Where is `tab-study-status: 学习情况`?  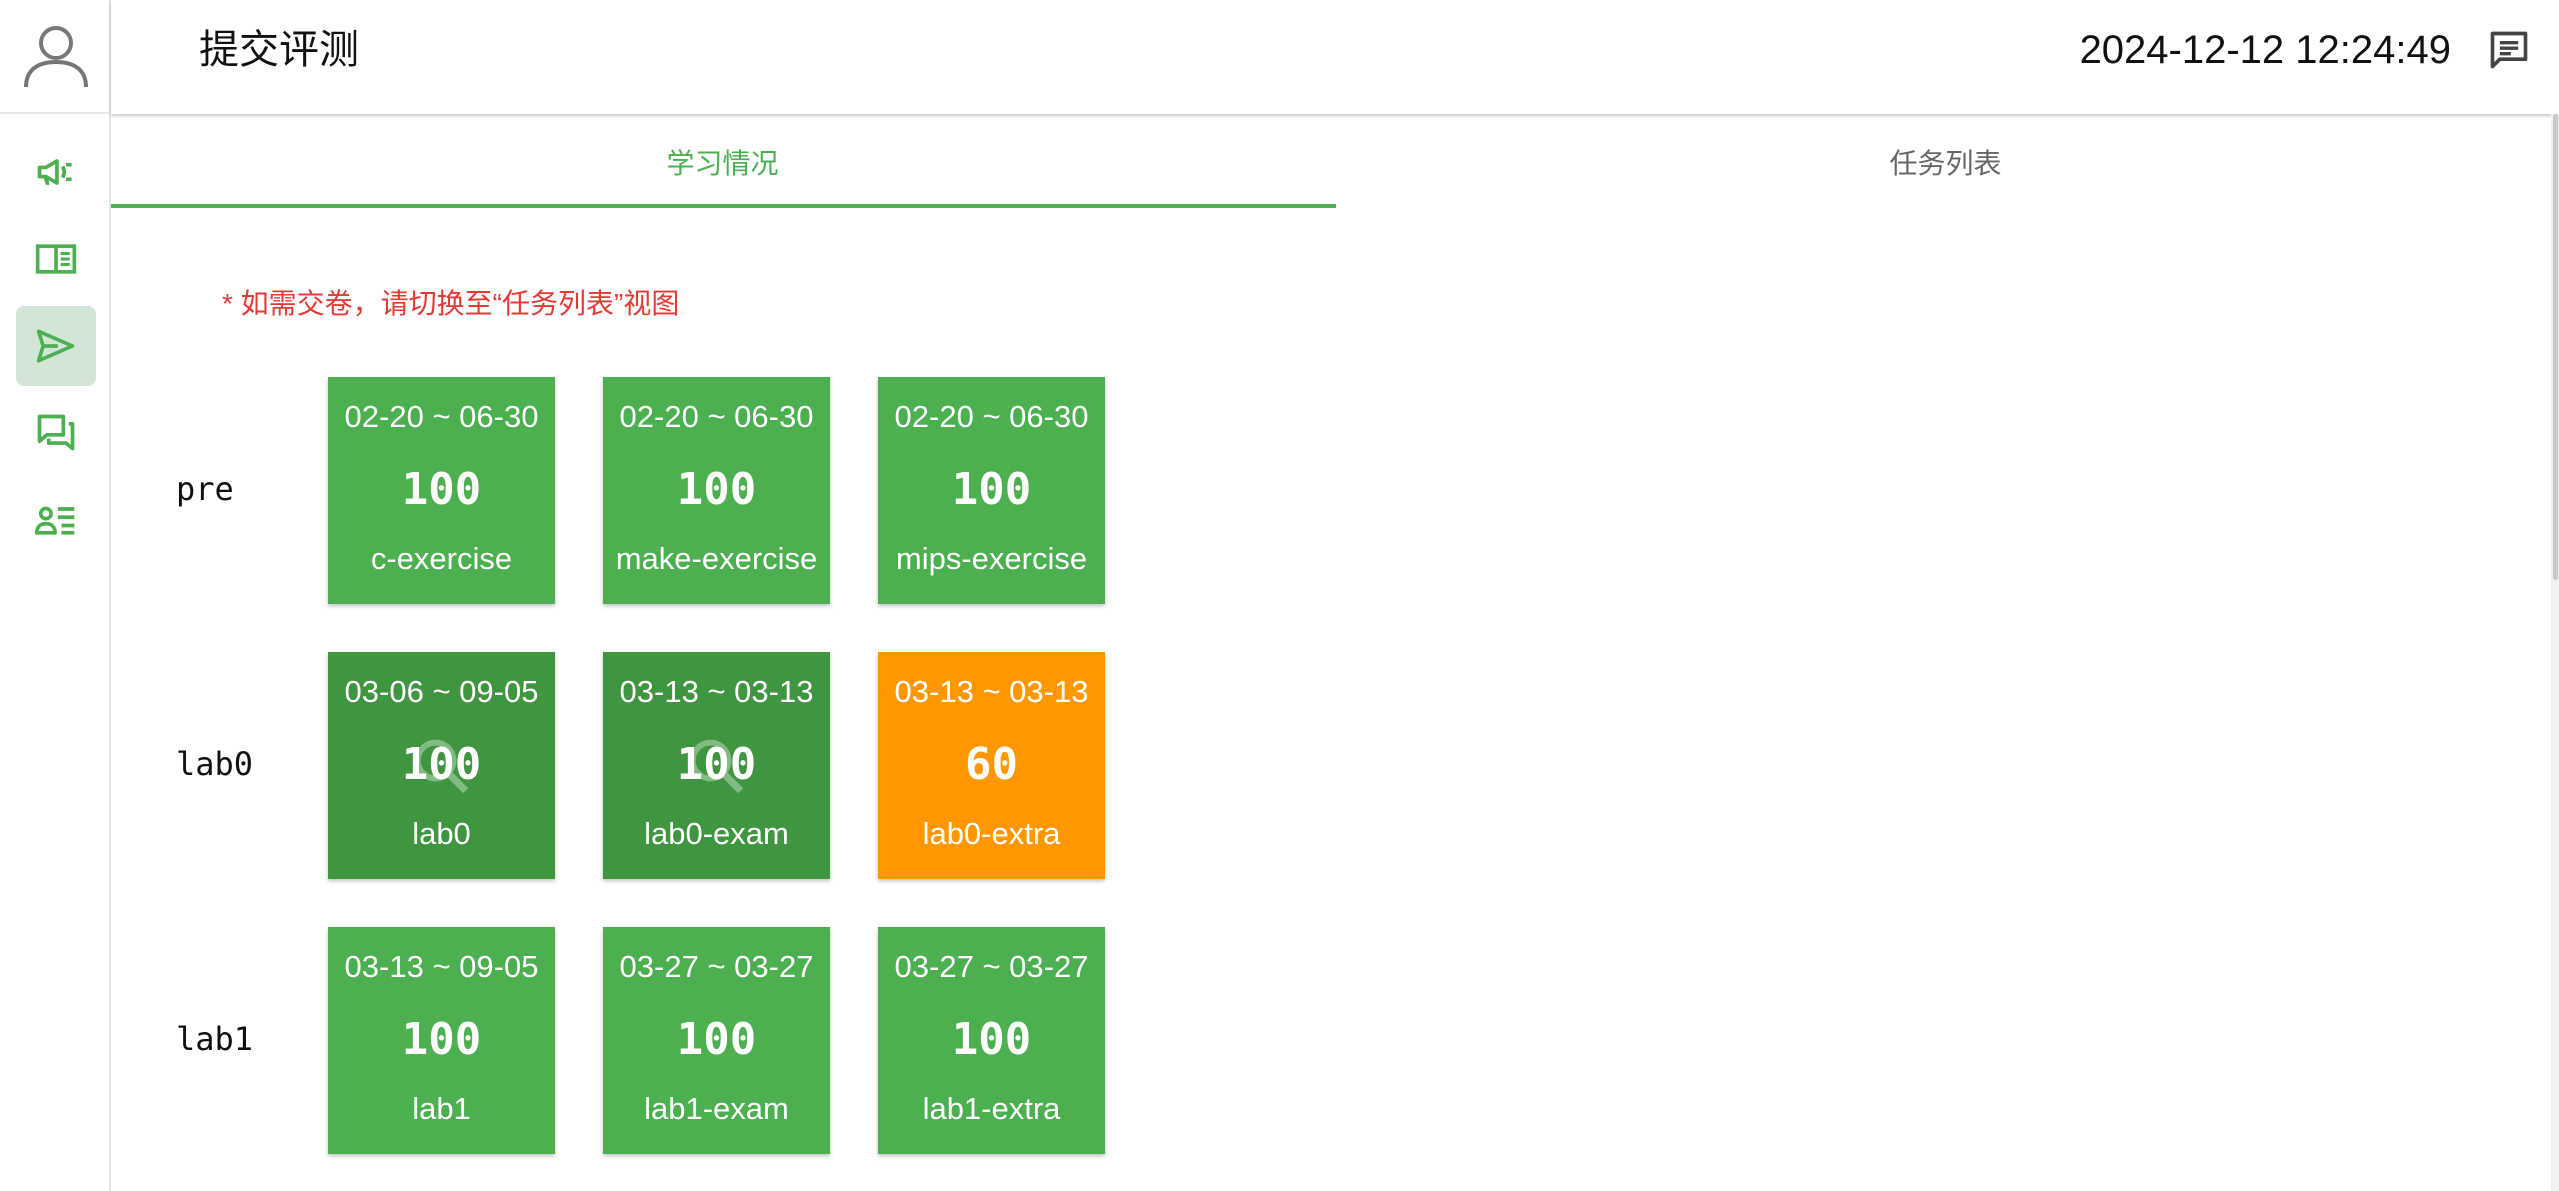 tab-study-status: 学习情况 is located at coordinates (722, 162).